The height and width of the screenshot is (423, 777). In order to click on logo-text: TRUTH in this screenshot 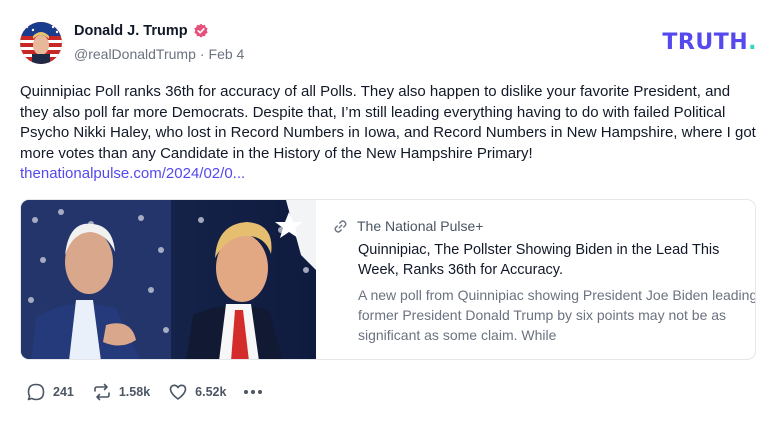, I will do `click(705, 42)`.